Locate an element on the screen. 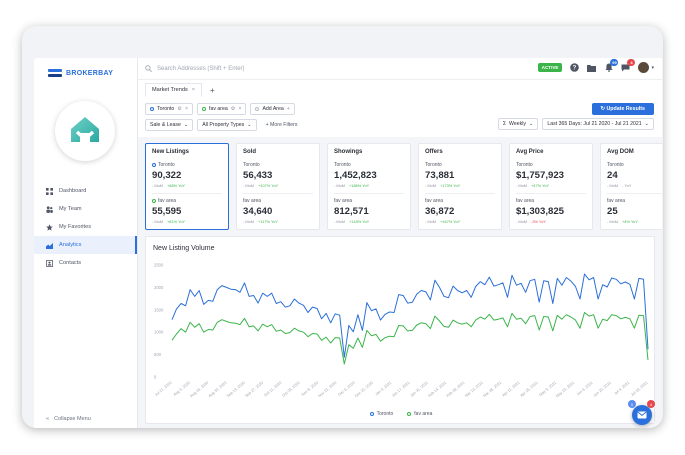 The height and width of the screenshot is (455, 685). x-tick-label: Oct 25, 2020 is located at coordinates (291, 389).